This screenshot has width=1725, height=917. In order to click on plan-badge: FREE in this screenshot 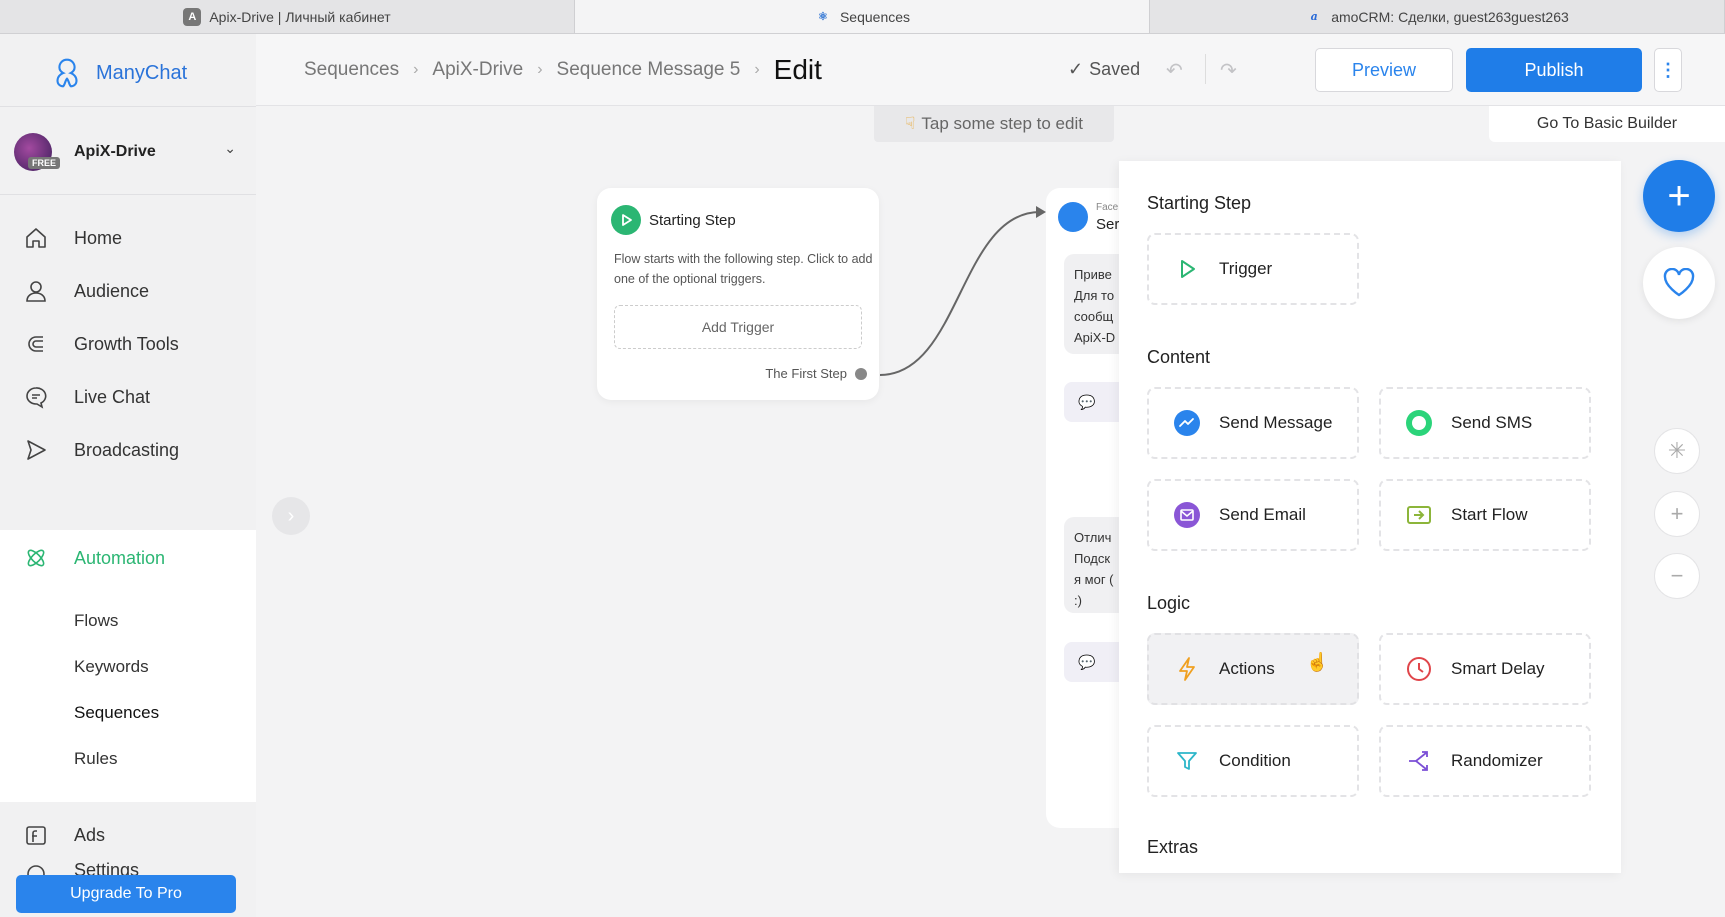, I will do `click(44, 163)`.